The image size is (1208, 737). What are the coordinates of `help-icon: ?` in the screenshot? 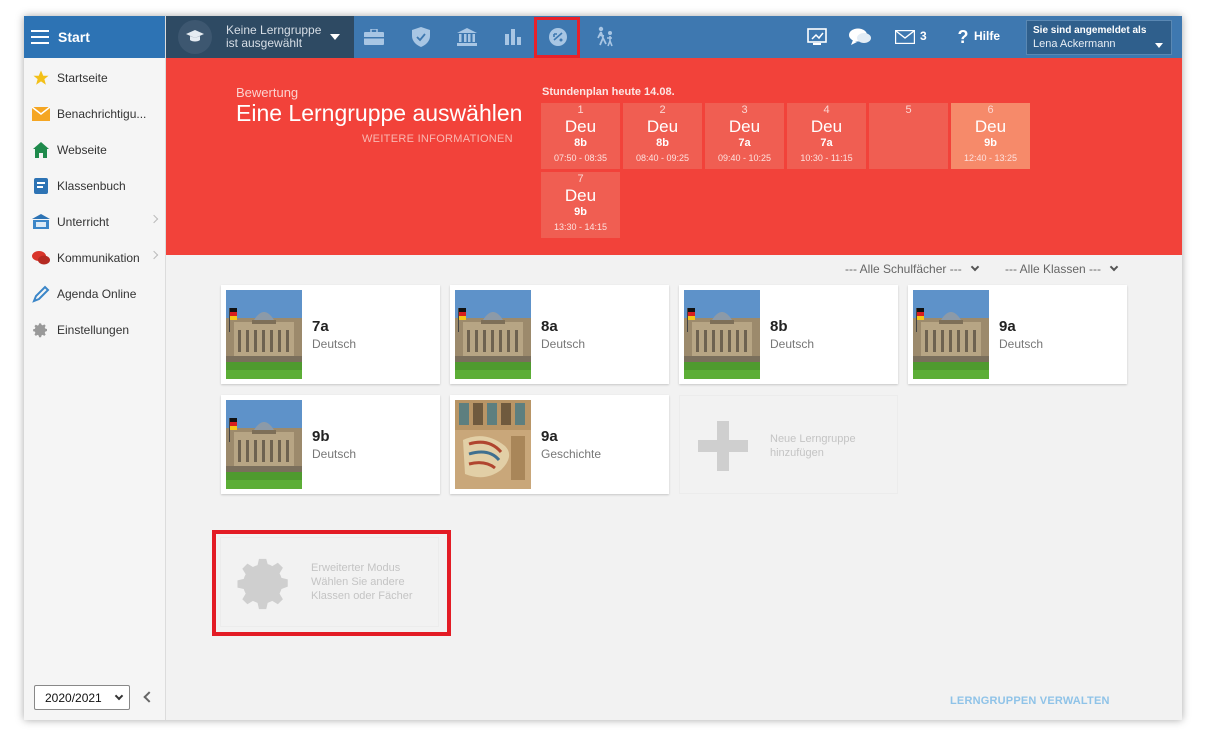 It's located at (963, 37).